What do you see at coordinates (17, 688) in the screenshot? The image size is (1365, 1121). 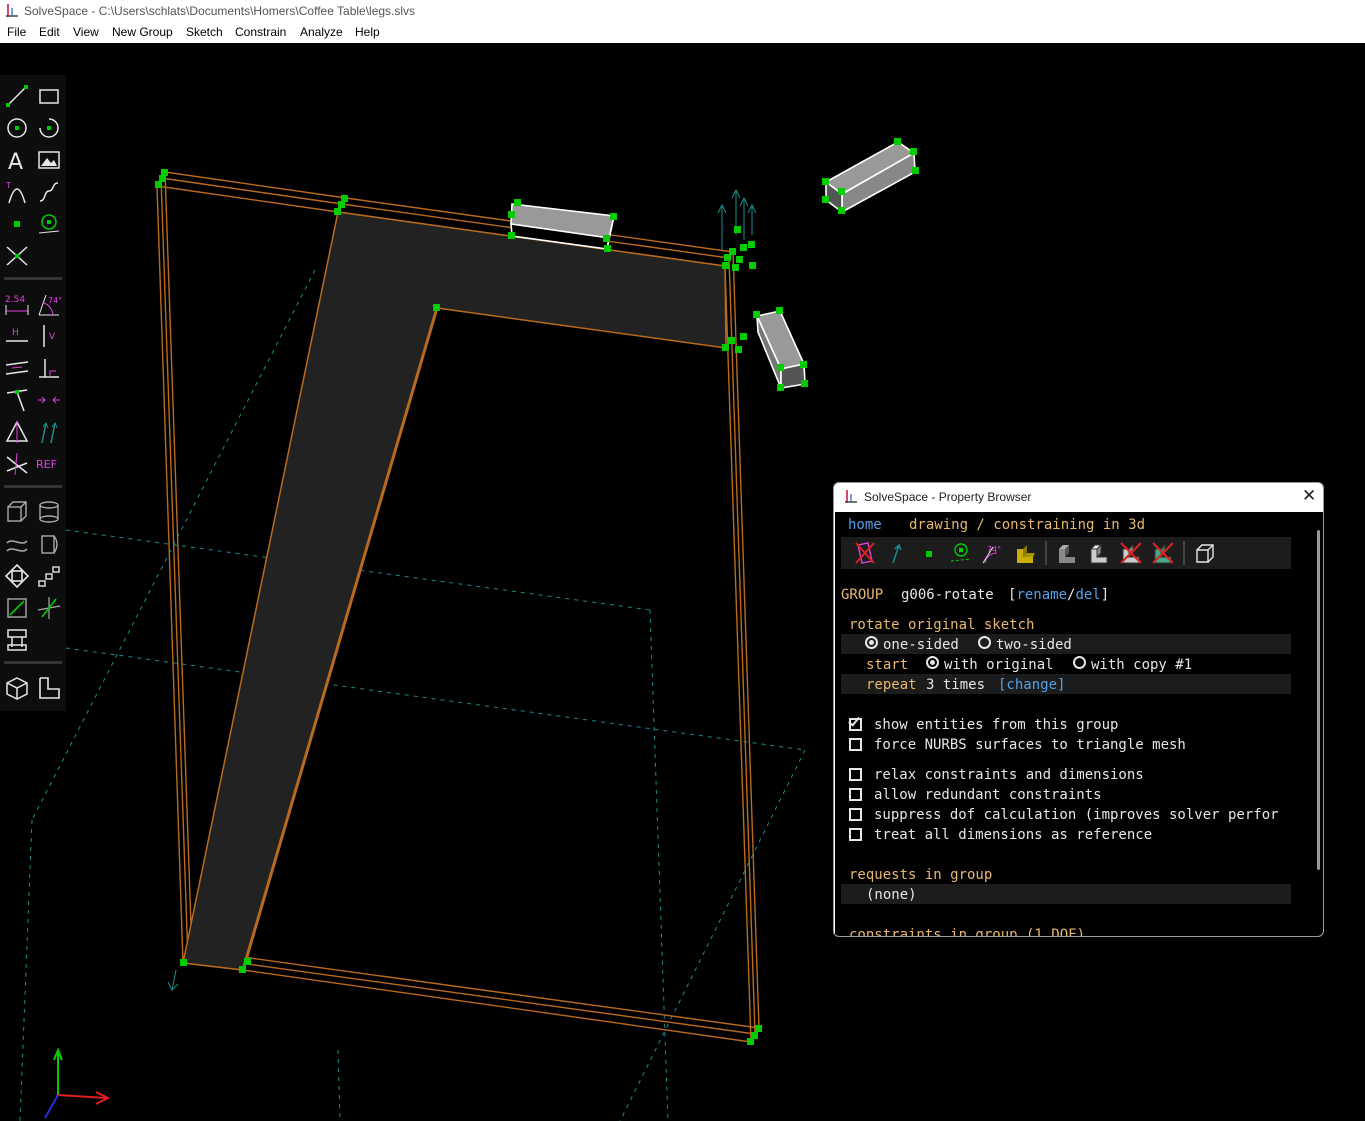 I see `view-isometric-icon` at bounding box center [17, 688].